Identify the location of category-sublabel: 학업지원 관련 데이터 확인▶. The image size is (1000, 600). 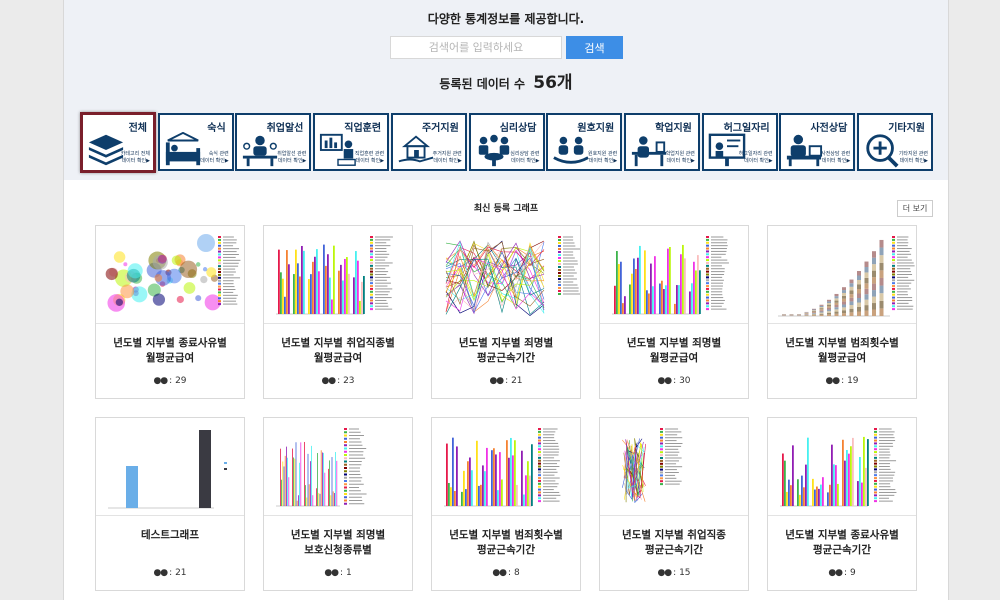
(680, 157).